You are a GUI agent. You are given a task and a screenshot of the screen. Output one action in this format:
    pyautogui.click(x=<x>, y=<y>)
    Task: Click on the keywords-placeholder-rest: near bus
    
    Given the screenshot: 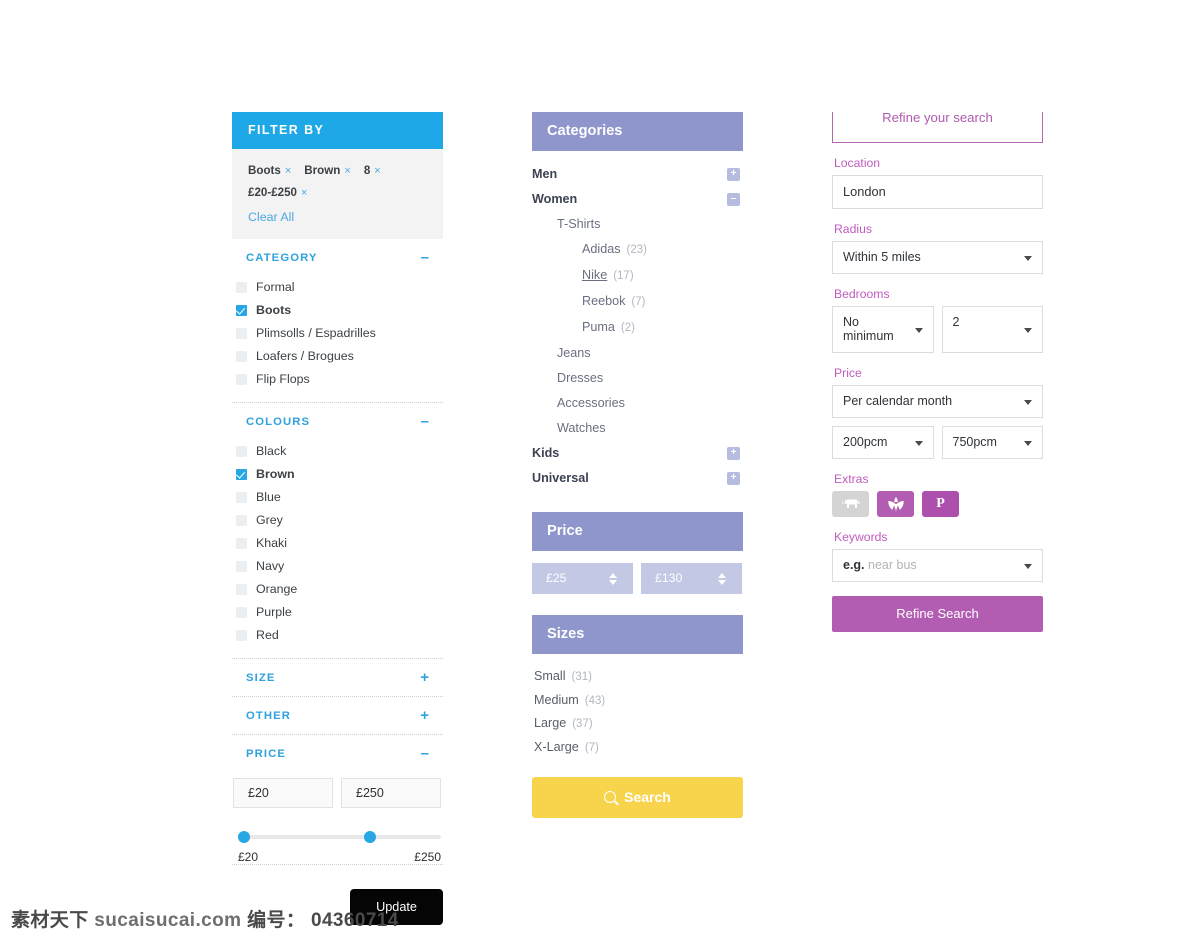 What is the action you would take?
    pyautogui.click(x=892, y=565)
    